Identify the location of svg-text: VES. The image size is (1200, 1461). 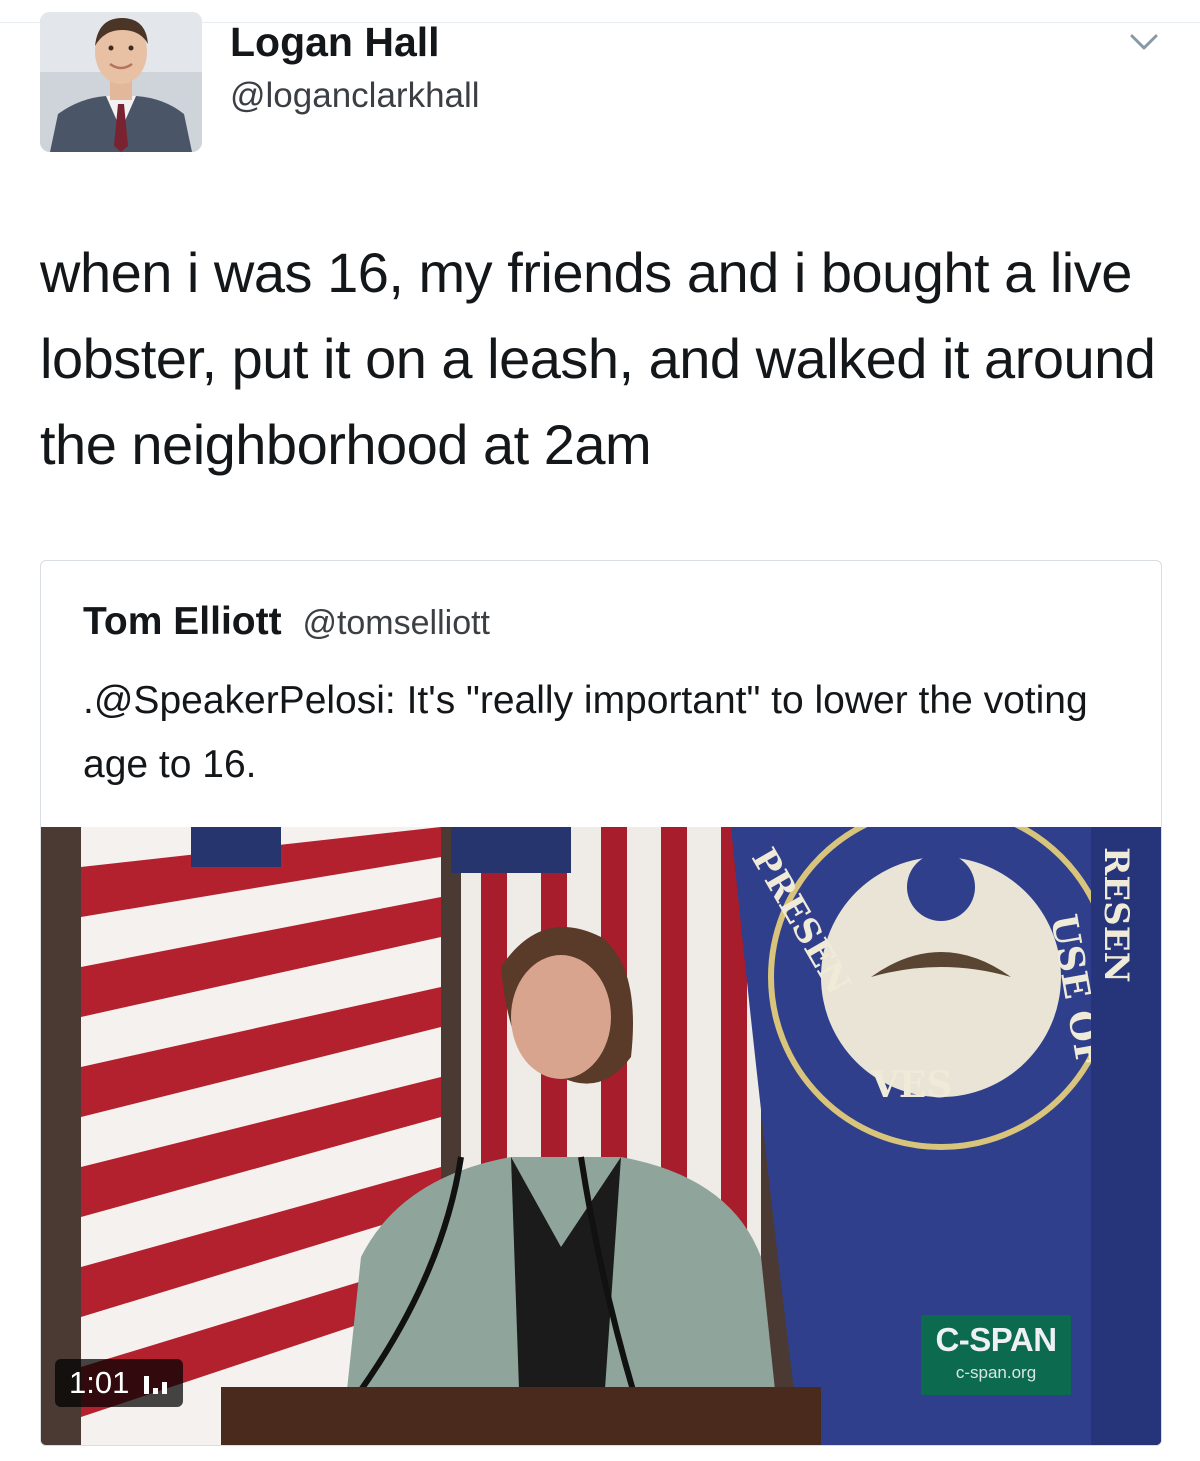
(911, 1085).